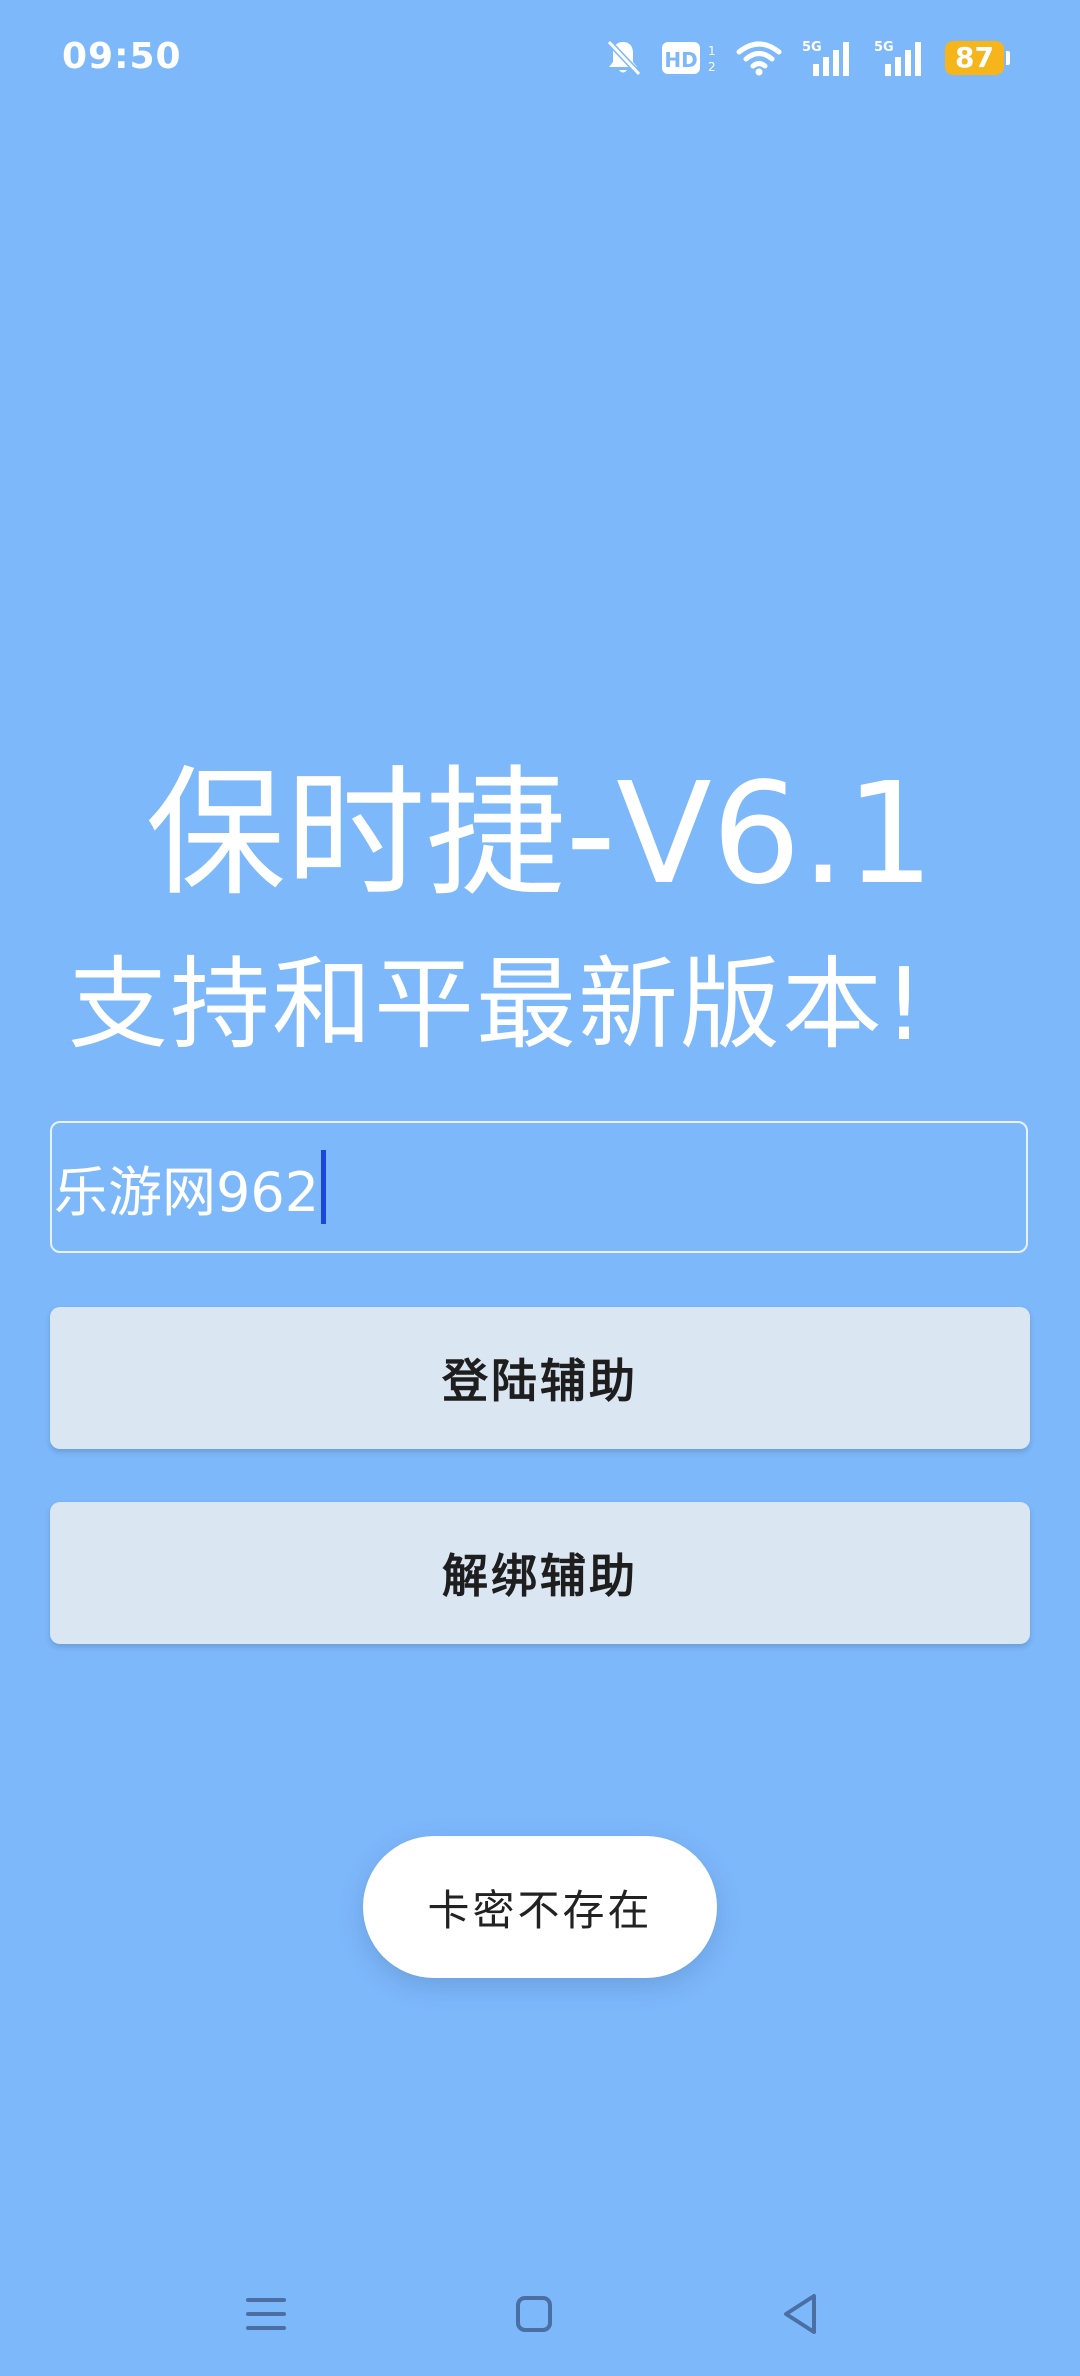  I want to click on home-icon, so click(534, 2314).